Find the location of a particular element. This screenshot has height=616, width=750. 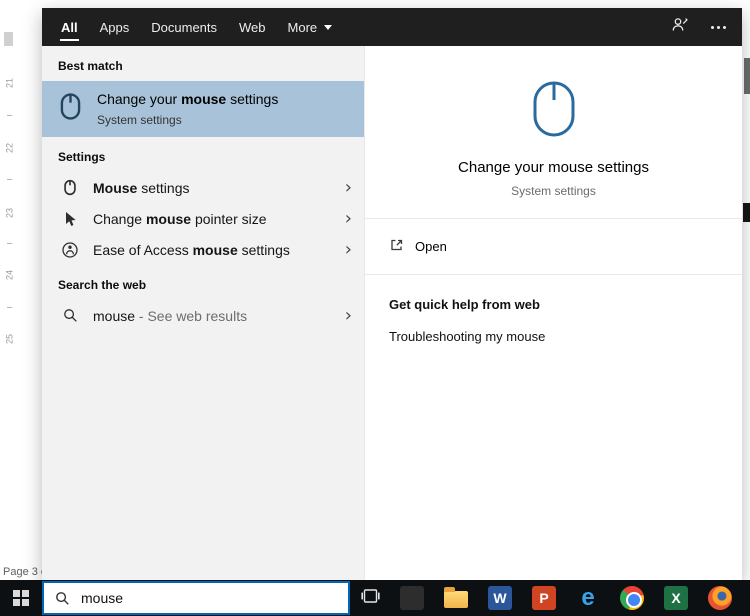

ease-of-access-person-icon is located at coordinates (70, 249).